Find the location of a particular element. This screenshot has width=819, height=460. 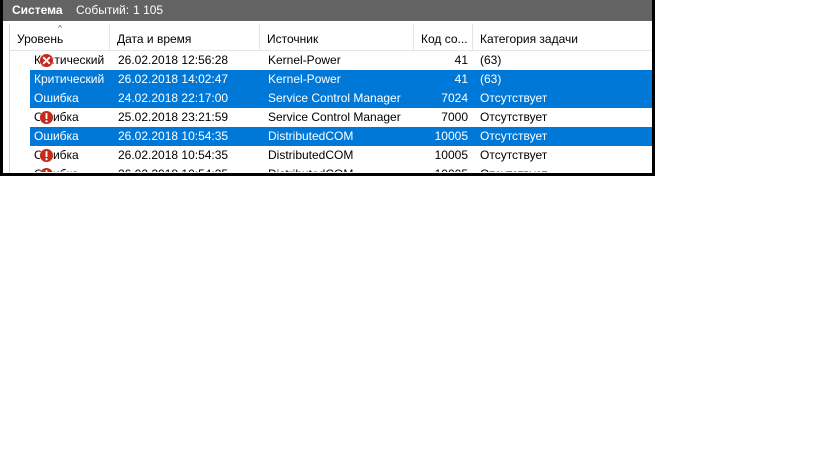

panel-titlebar: Система Событий: 1 105 is located at coordinates (327, 10).